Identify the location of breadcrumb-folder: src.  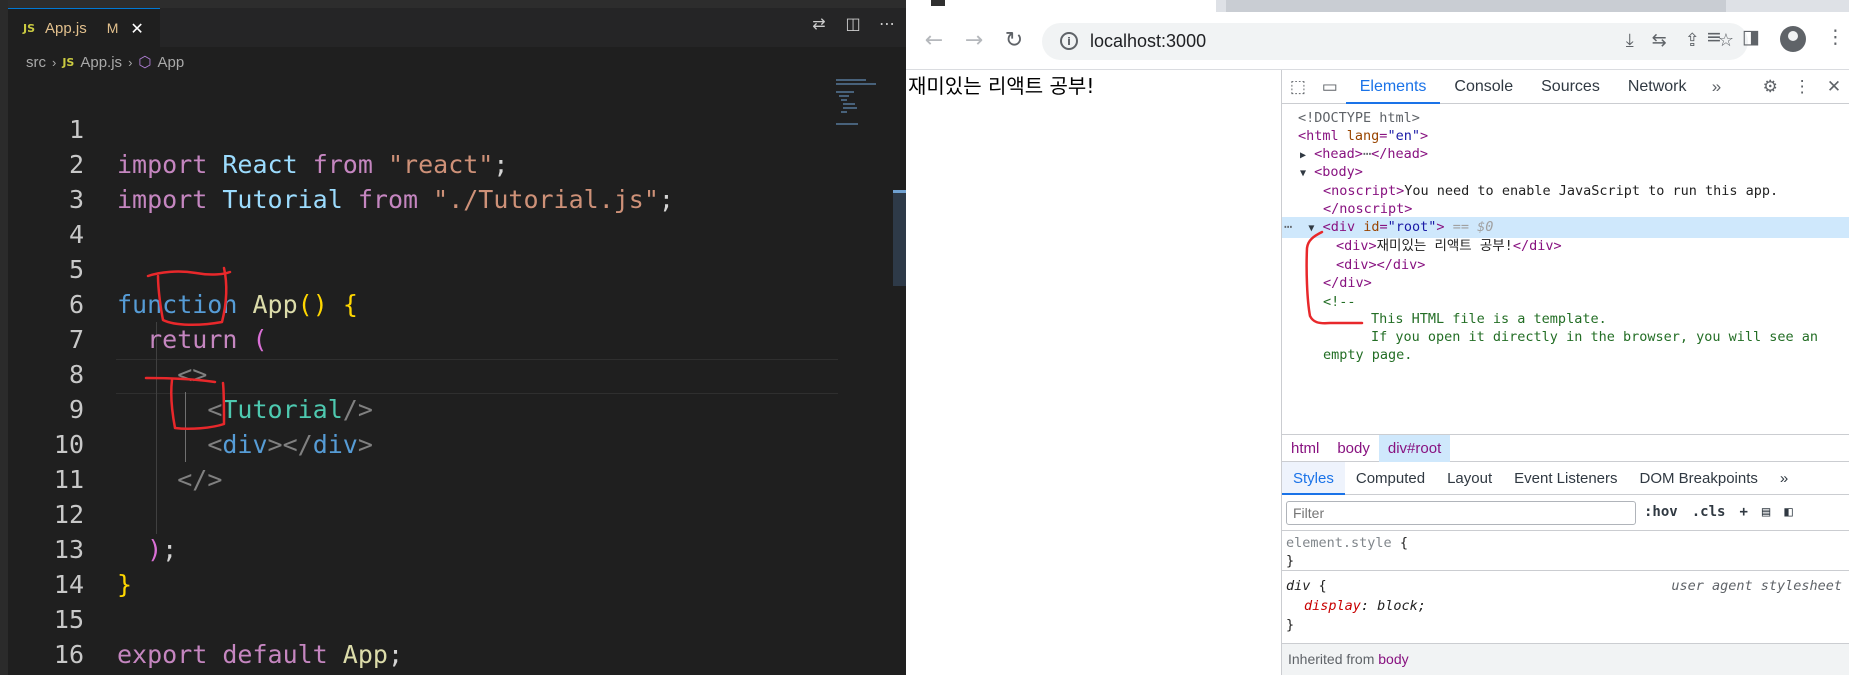
(36, 62).